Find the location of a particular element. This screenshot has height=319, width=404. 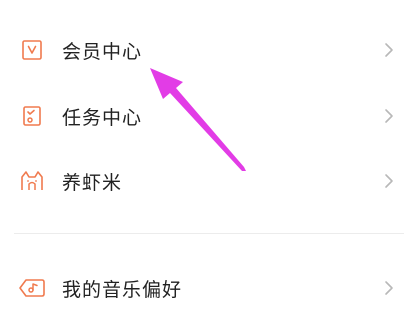

menu-item-label: 任务中心 is located at coordinates (102, 117).